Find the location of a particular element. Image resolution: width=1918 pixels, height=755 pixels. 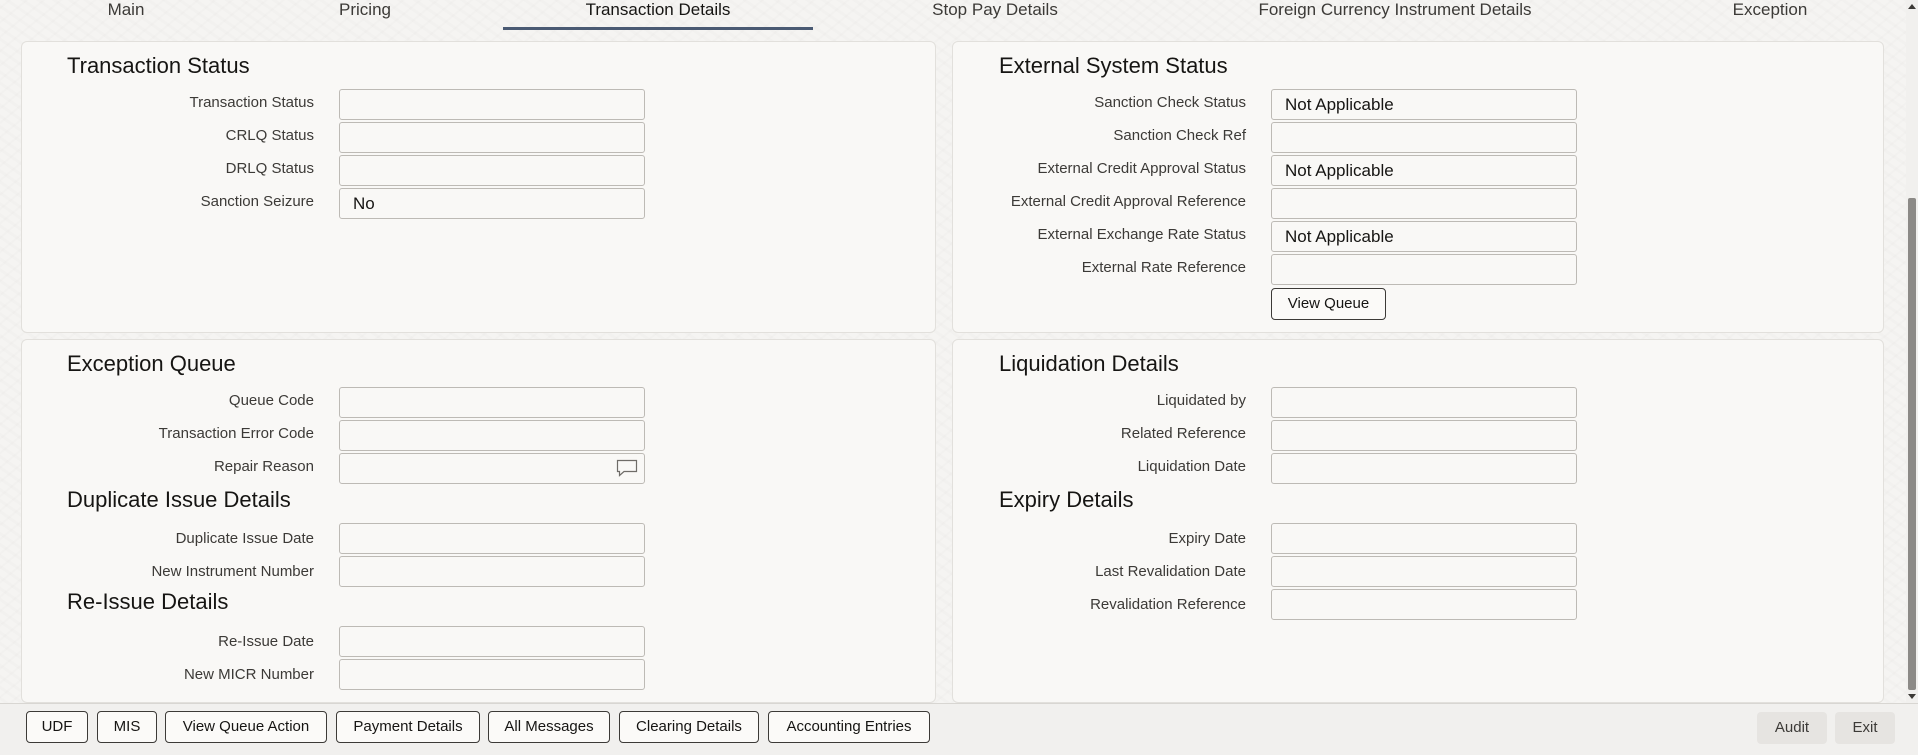

revalidation-reference-field is located at coordinates (1424, 604).